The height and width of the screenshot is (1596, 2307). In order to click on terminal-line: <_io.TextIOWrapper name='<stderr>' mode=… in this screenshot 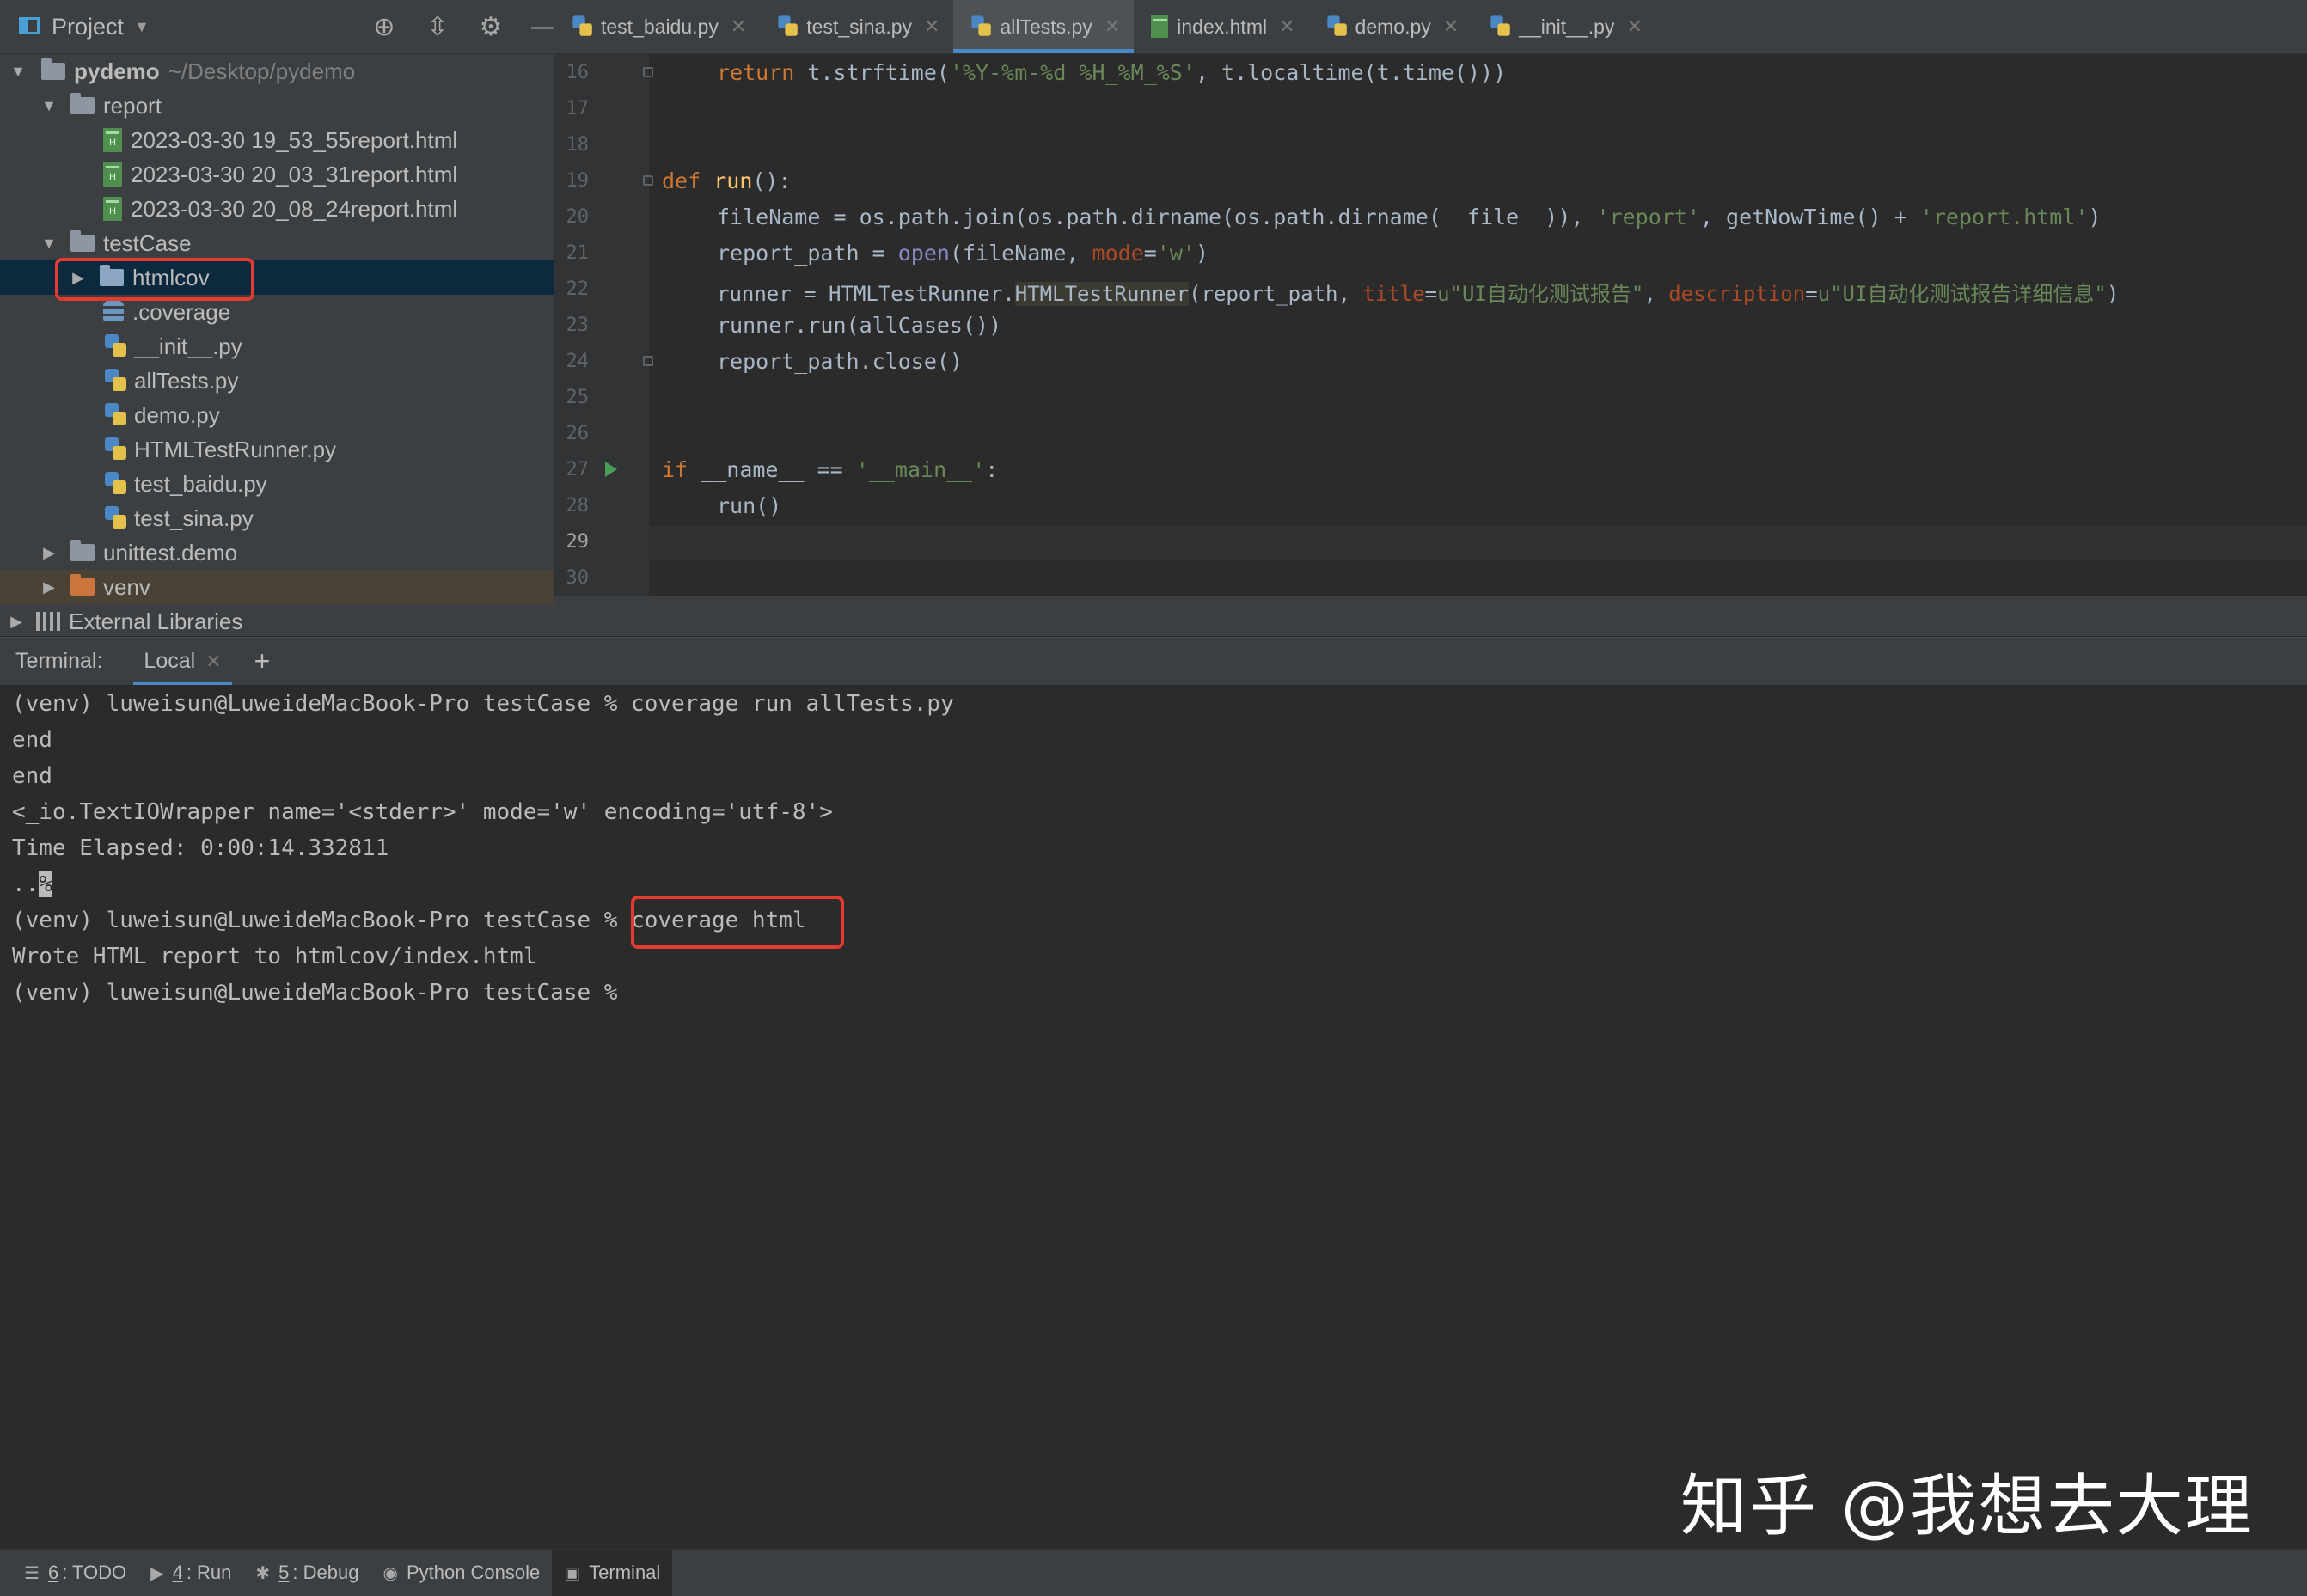, I will do `click(422, 812)`.